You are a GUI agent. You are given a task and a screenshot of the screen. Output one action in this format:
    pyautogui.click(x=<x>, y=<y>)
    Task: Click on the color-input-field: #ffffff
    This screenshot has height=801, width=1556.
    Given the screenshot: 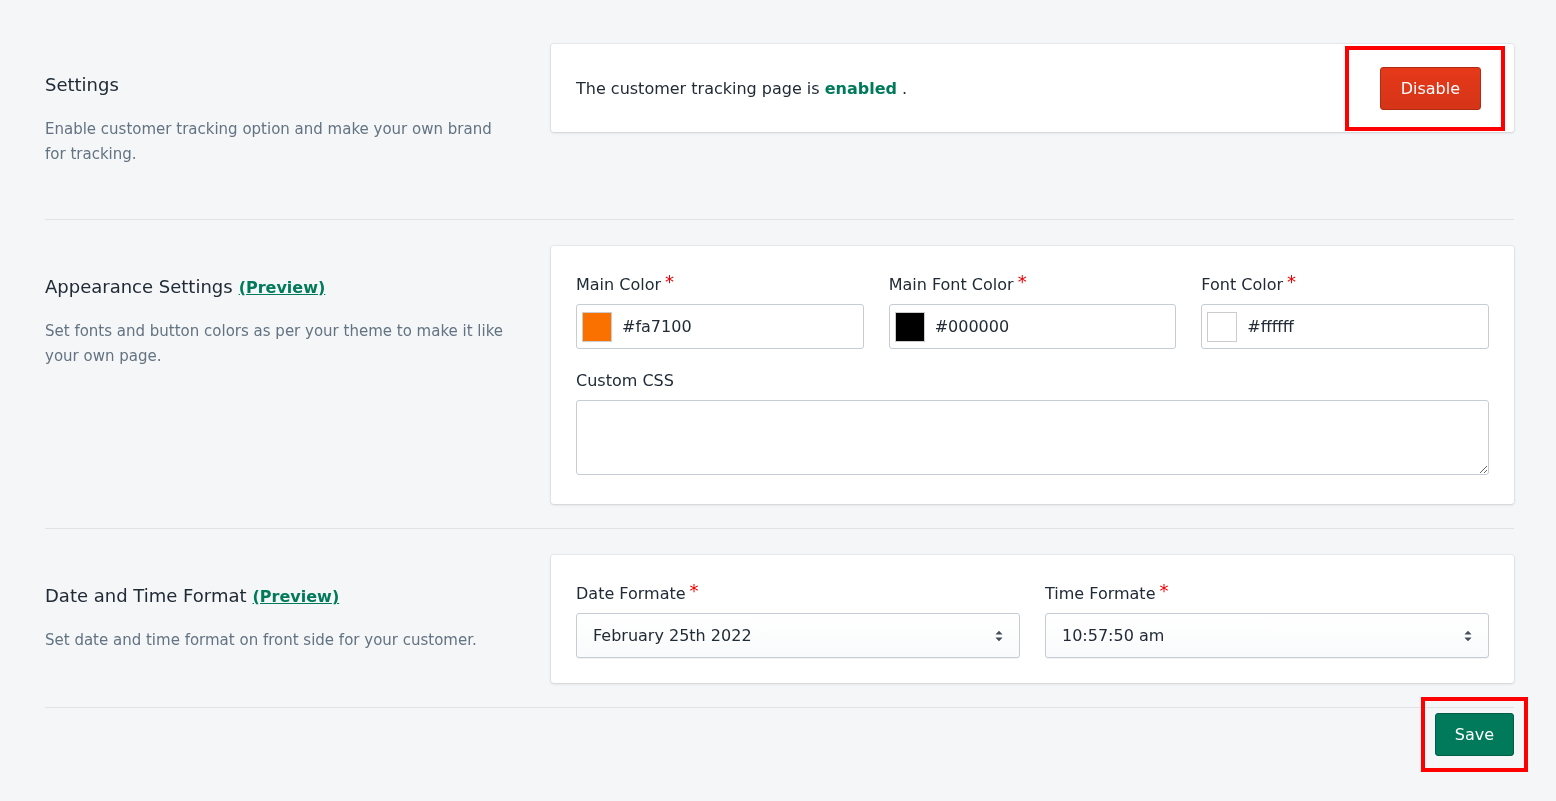 What is the action you would take?
    pyautogui.click(x=1345, y=326)
    